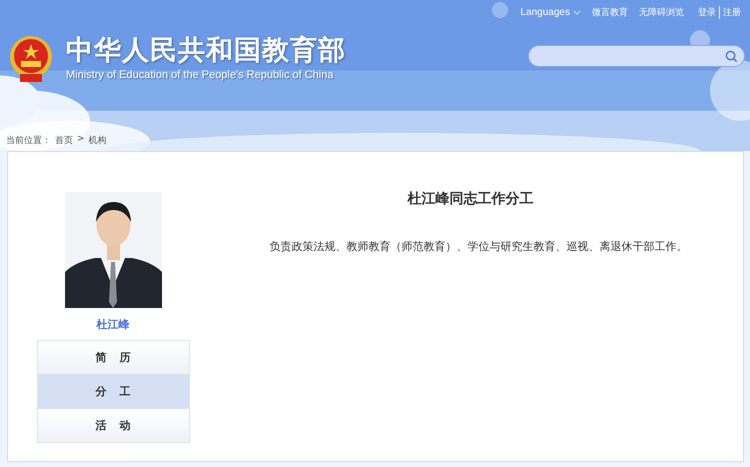 The image size is (750, 467). I want to click on breadcrumb-link: 首页, so click(64, 140).